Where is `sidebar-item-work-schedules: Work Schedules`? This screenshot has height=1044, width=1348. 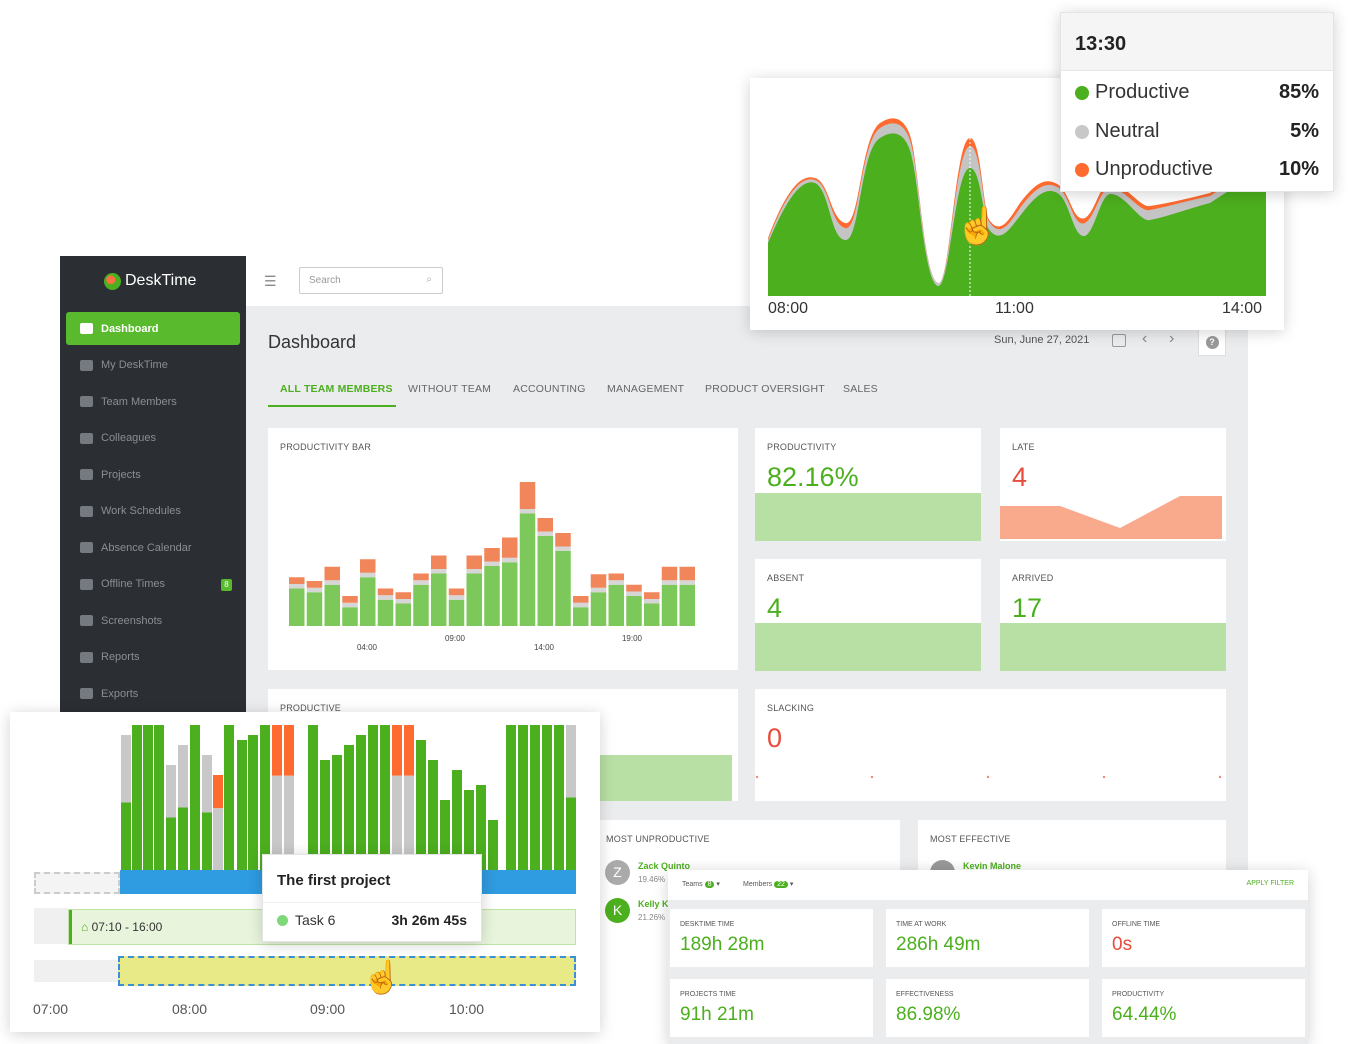
sidebar-item-work-schedules: Work Schedules is located at coordinates (153, 511).